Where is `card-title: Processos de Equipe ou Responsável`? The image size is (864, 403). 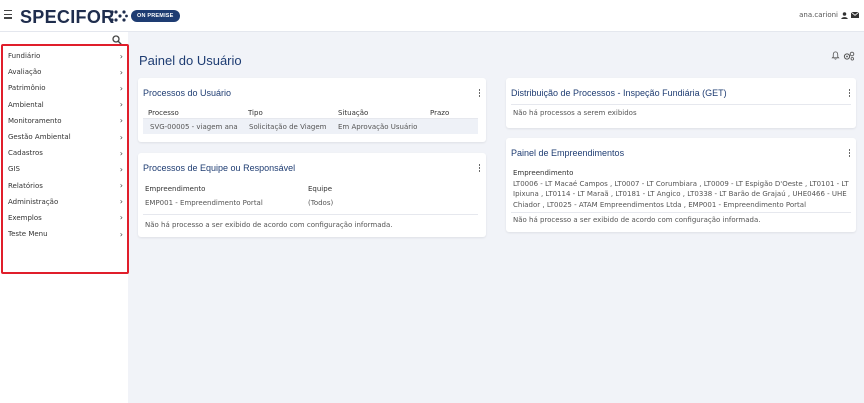 card-title: Processos de Equipe ou Responsável is located at coordinates (219, 168).